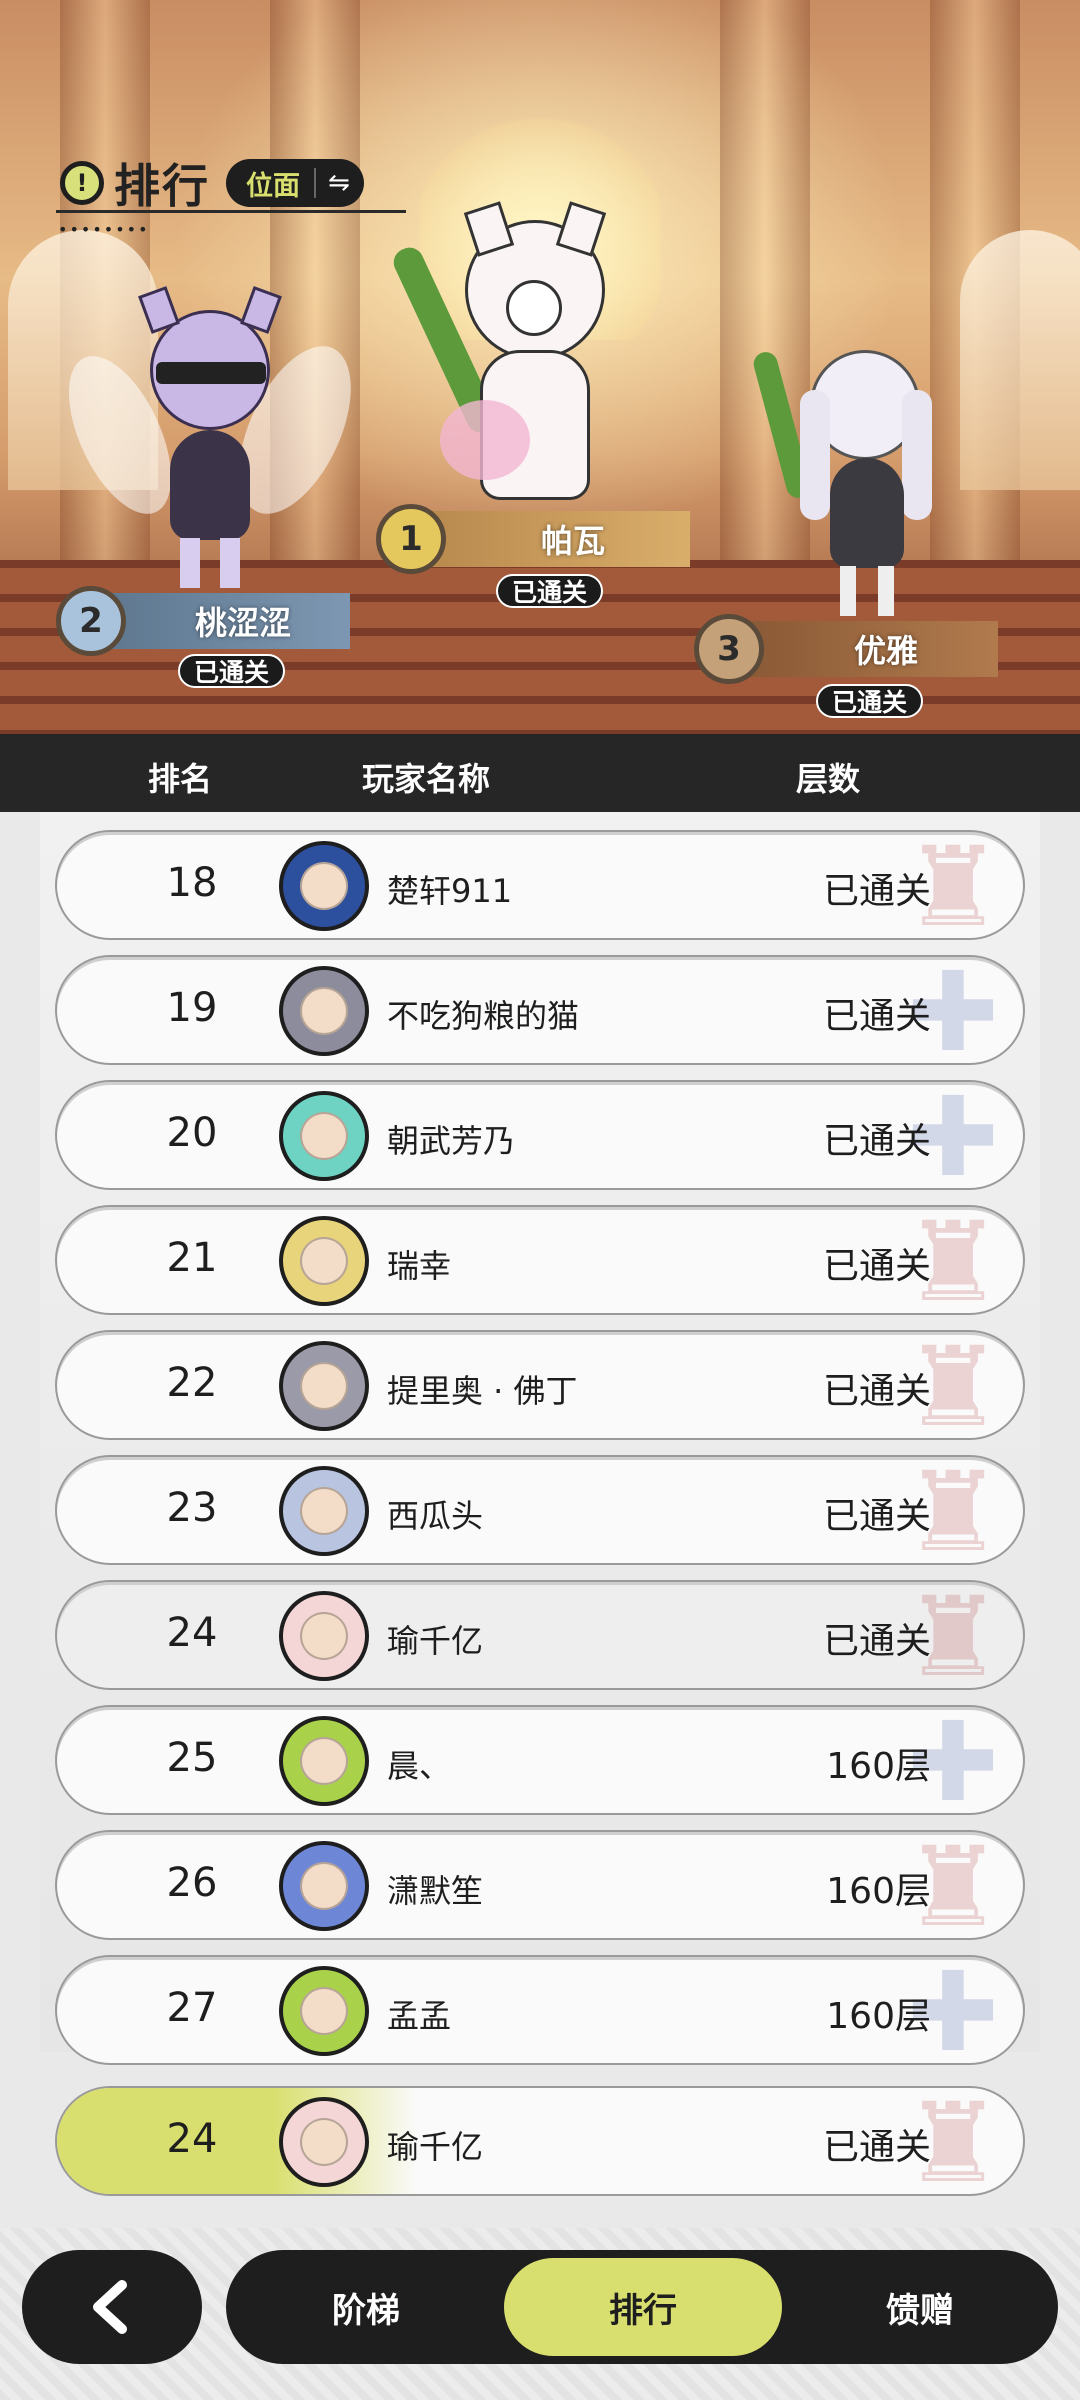 The width and height of the screenshot is (1080, 2400). Describe the element at coordinates (540, 2141) in the screenshot. I see `my-ranking-row: ♜ 24 瑜千亿 已通关` at that location.